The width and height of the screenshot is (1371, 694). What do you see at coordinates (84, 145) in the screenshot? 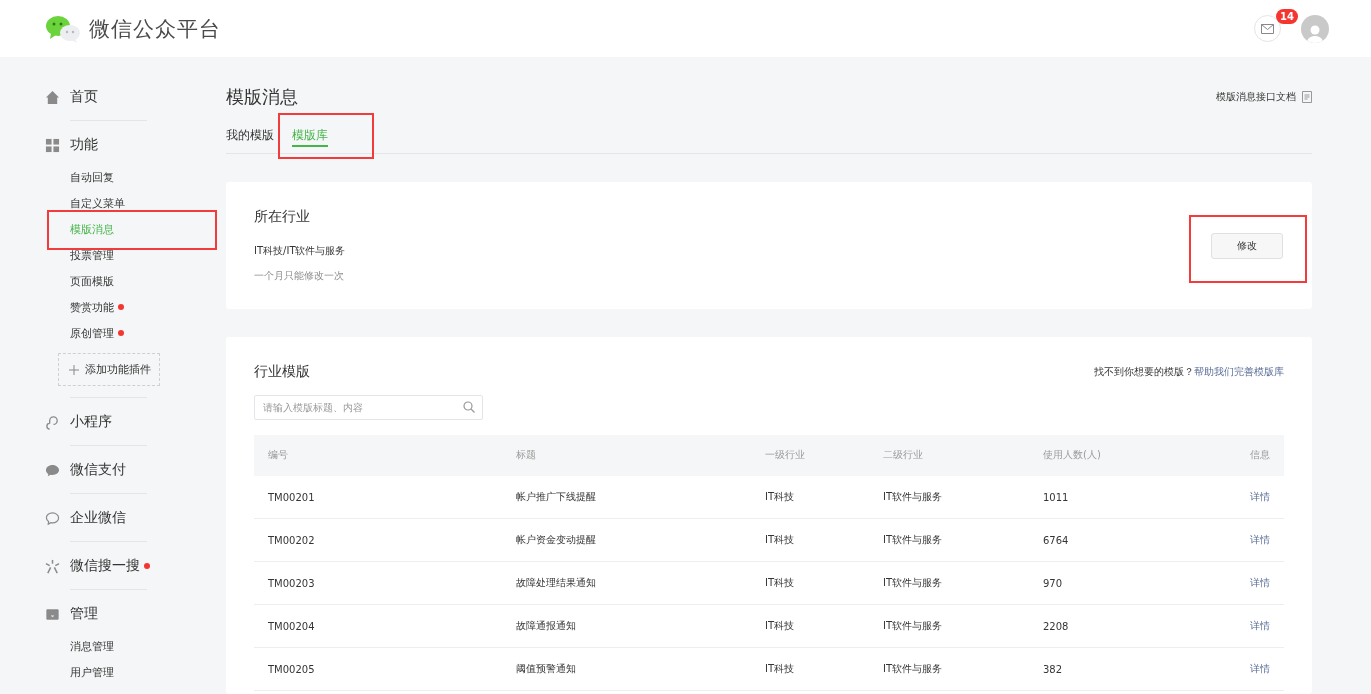
I see `sidebar-group: 功能` at bounding box center [84, 145].